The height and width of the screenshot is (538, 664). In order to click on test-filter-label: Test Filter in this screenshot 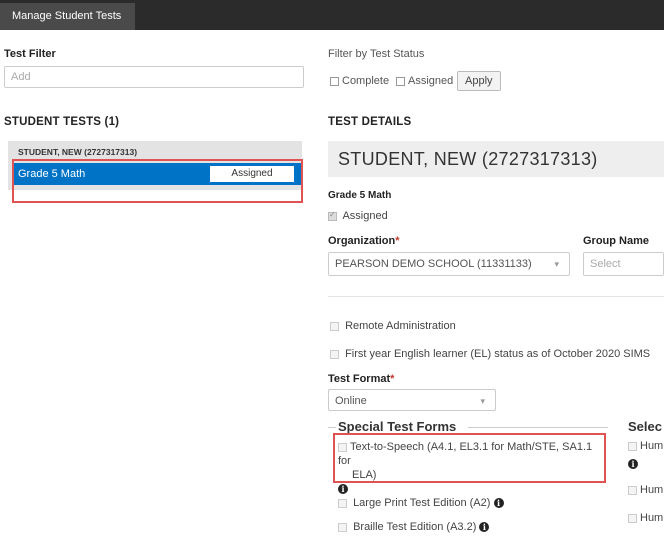, I will do `click(30, 54)`.